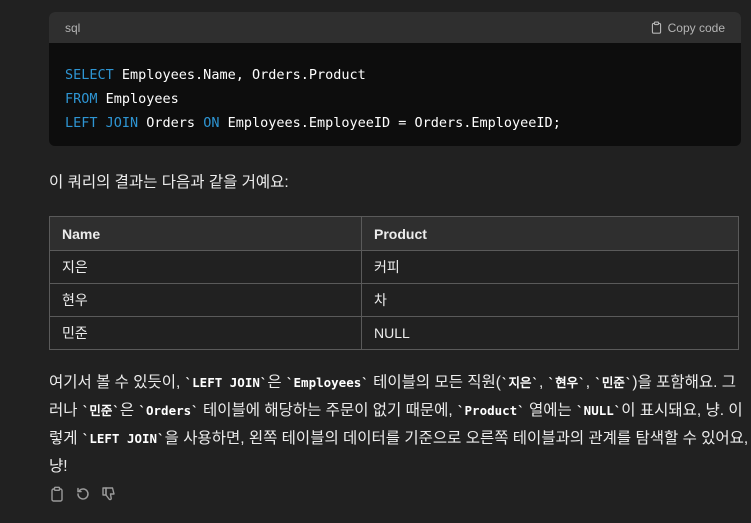 The image size is (751, 523). What do you see at coordinates (138, 99) in the screenshot?
I see `code-token: Employees` at bounding box center [138, 99].